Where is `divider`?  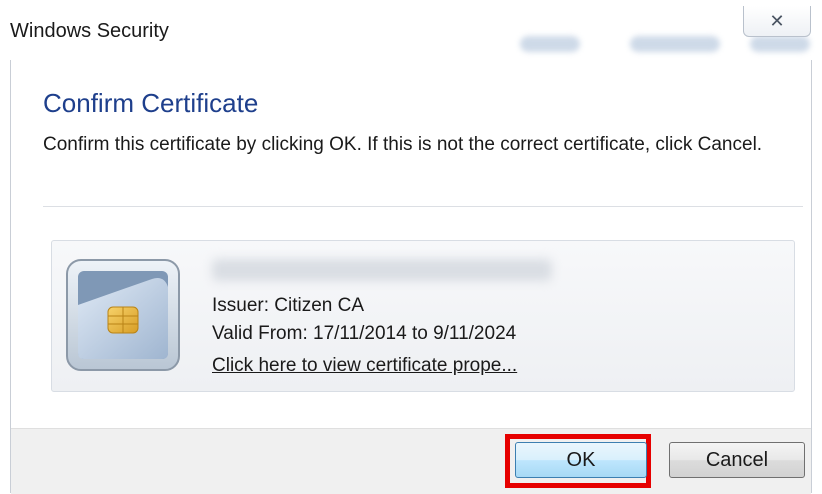 divider is located at coordinates (423, 206).